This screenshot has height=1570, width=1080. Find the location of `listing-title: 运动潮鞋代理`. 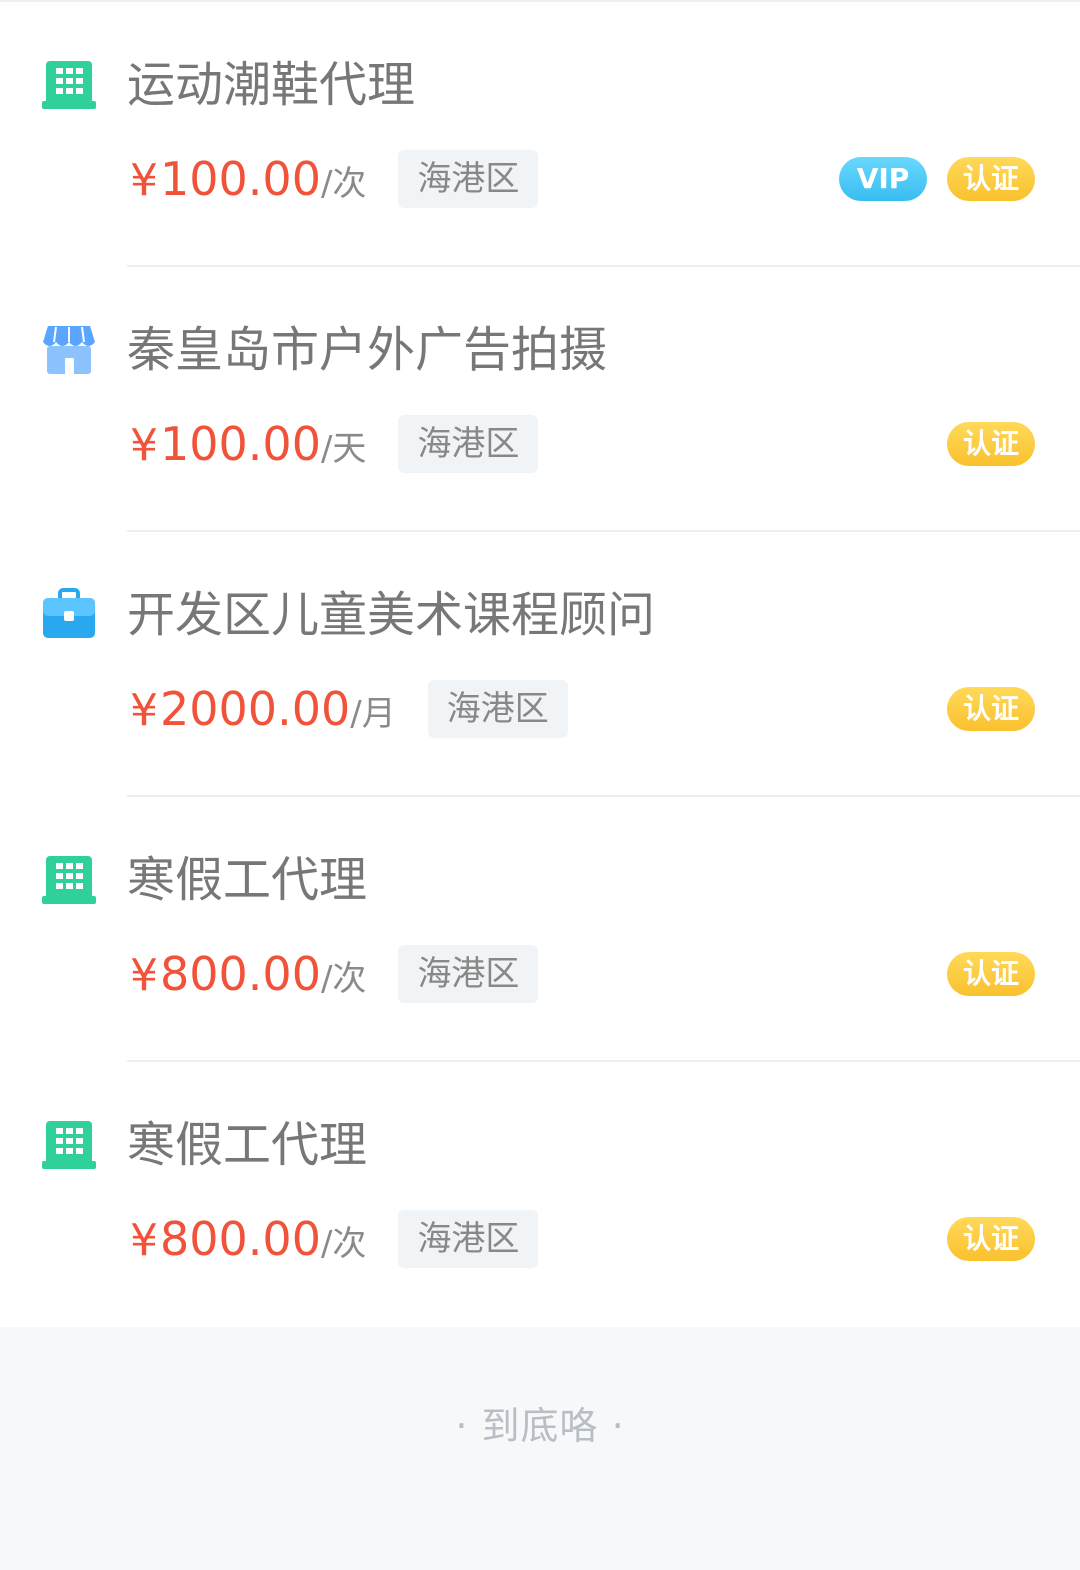

listing-title: 运动潮鞋代理 is located at coordinates (271, 85).